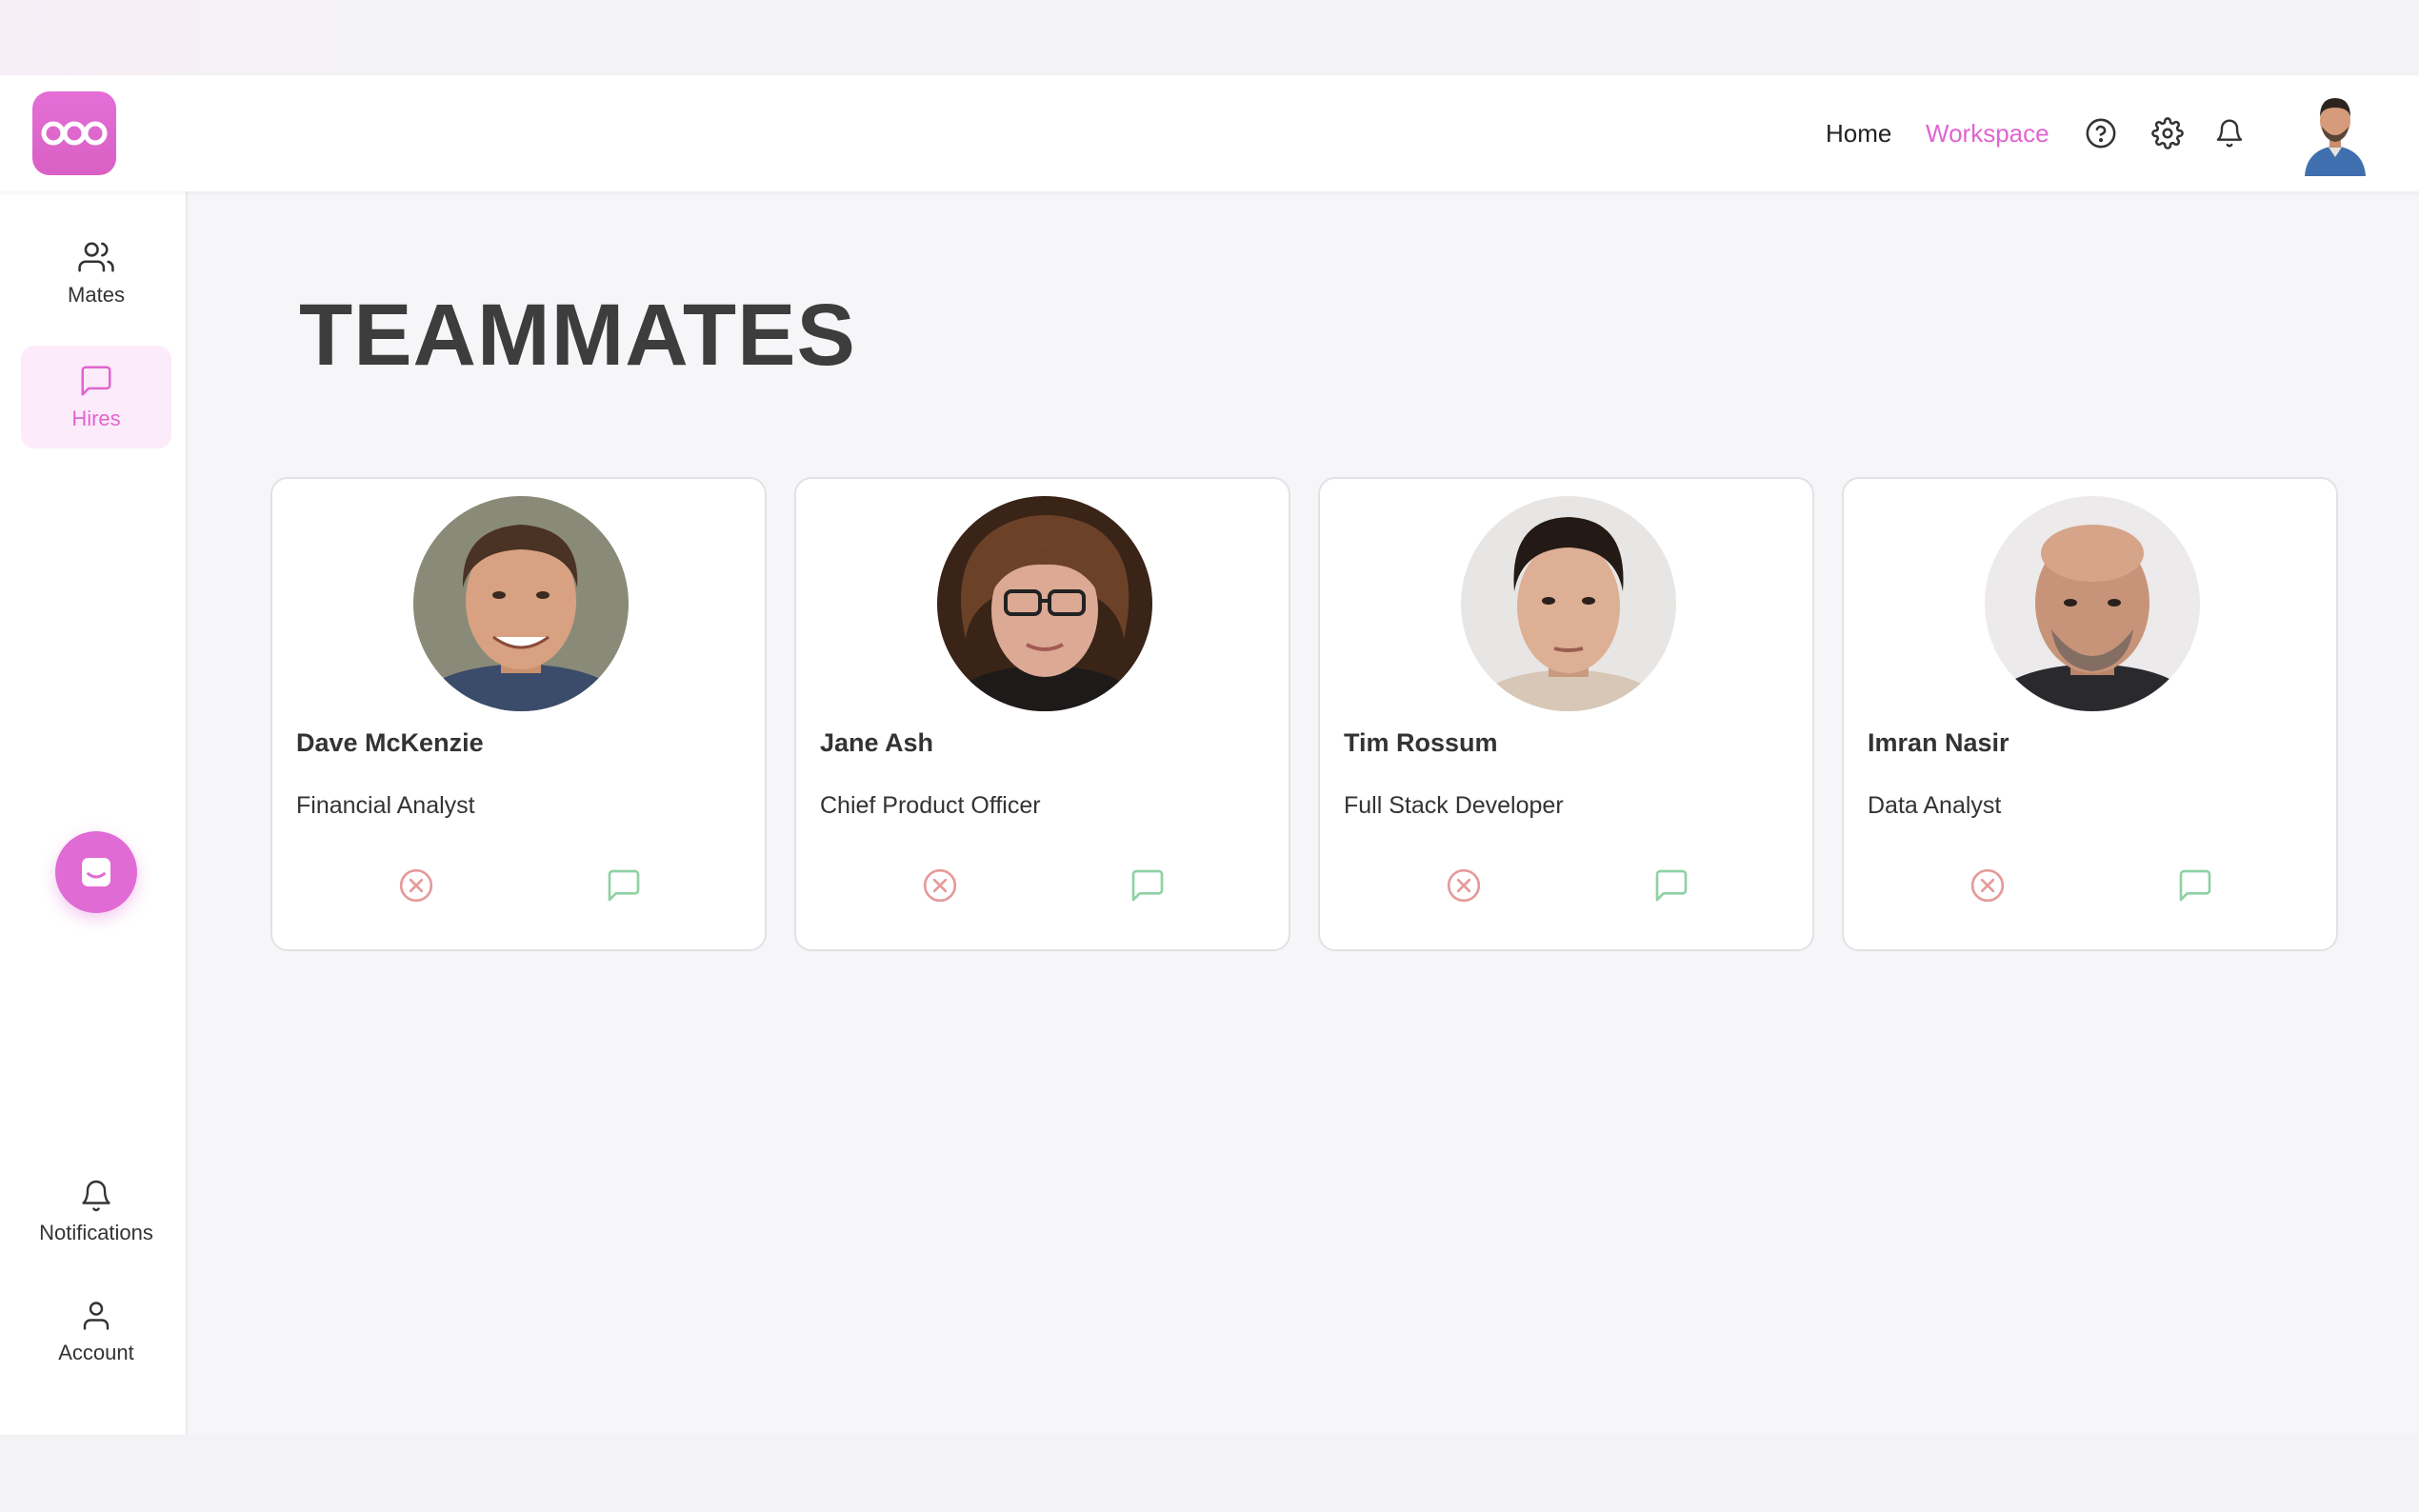  What do you see at coordinates (96, 1316) in the screenshot?
I see `user-icon` at bounding box center [96, 1316].